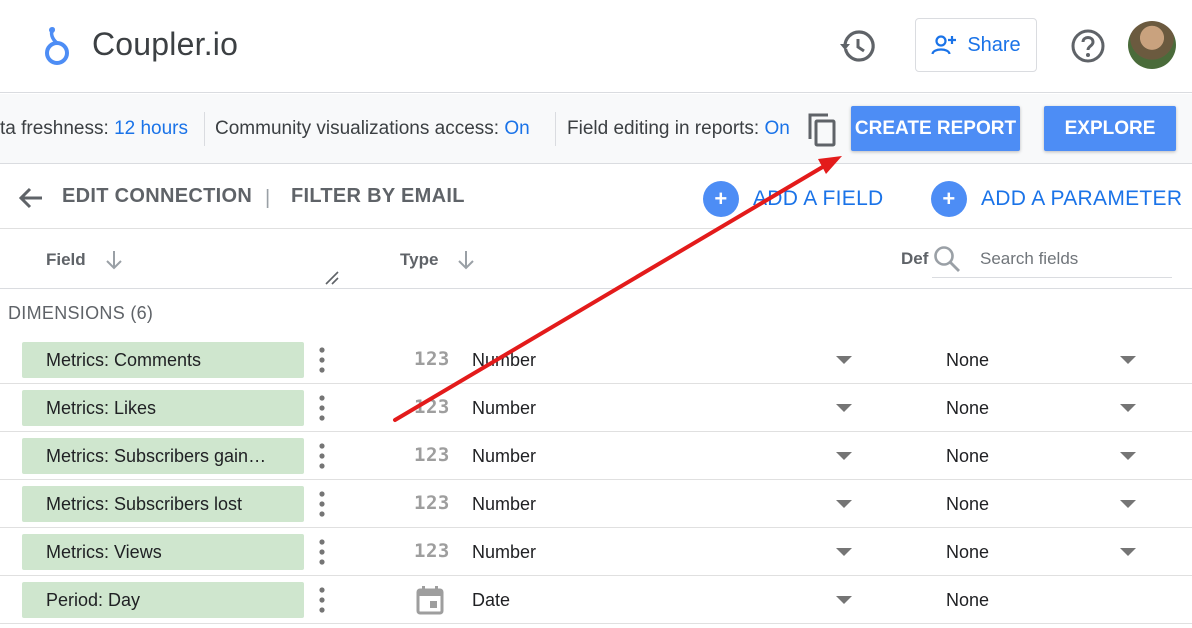 The width and height of the screenshot is (1192, 628). What do you see at coordinates (81, 313) in the screenshot?
I see `dimensions-section-title: DIMENSIONS (6)` at bounding box center [81, 313].